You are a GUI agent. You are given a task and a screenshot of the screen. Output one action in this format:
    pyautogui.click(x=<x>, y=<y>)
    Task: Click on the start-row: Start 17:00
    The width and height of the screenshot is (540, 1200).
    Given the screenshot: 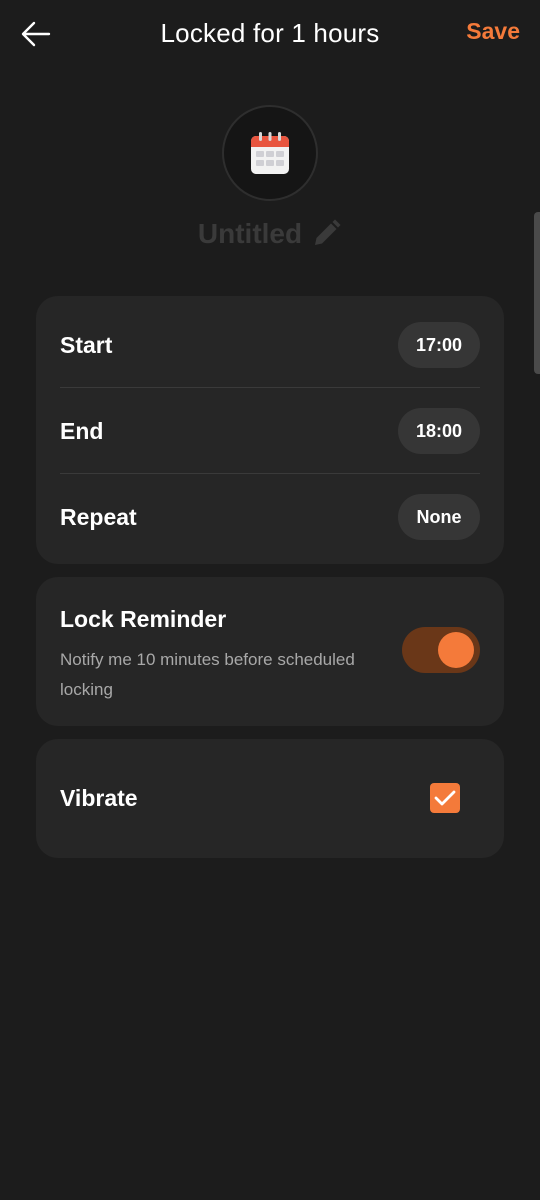 What is the action you would take?
    pyautogui.click(x=270, y=345)
    